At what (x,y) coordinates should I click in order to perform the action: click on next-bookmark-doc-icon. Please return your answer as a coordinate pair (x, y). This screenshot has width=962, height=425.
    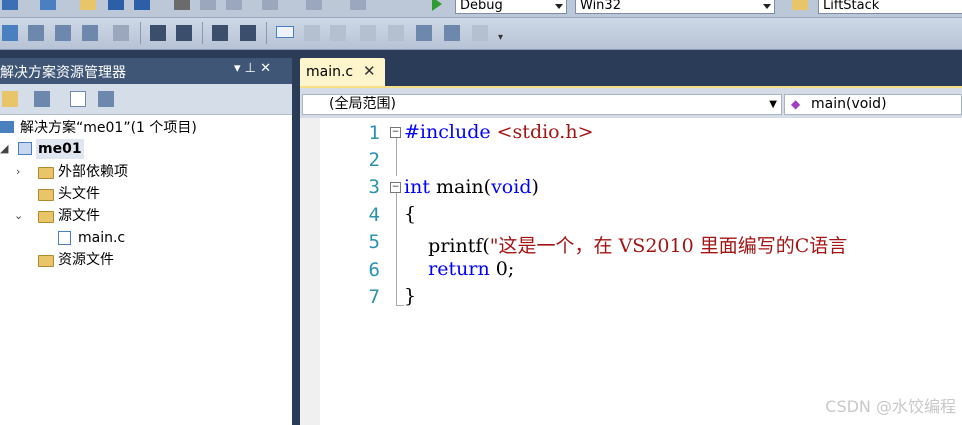
    Looking at the image, I should click on (452, 33).